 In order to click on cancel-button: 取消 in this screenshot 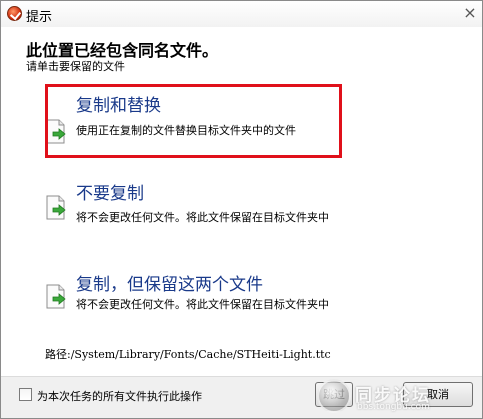, I will do `click(438, 394)`.